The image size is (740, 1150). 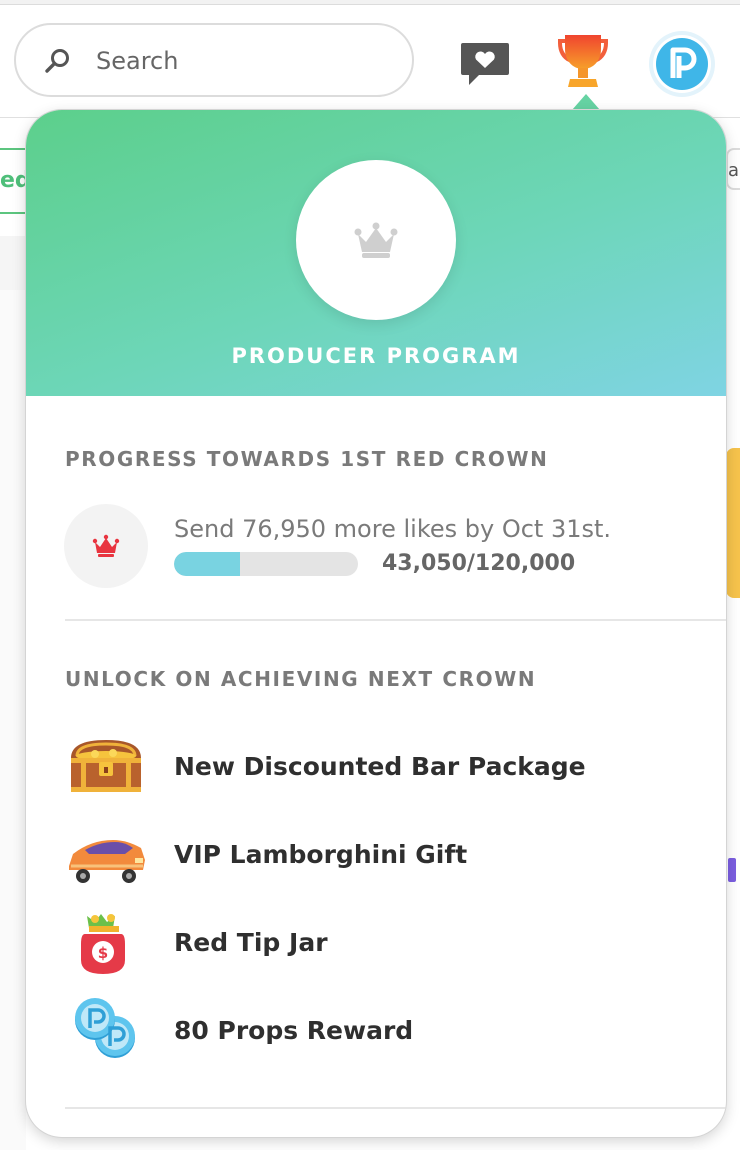 I want to click on props-coins-icon, so click(x=105, y=1028).